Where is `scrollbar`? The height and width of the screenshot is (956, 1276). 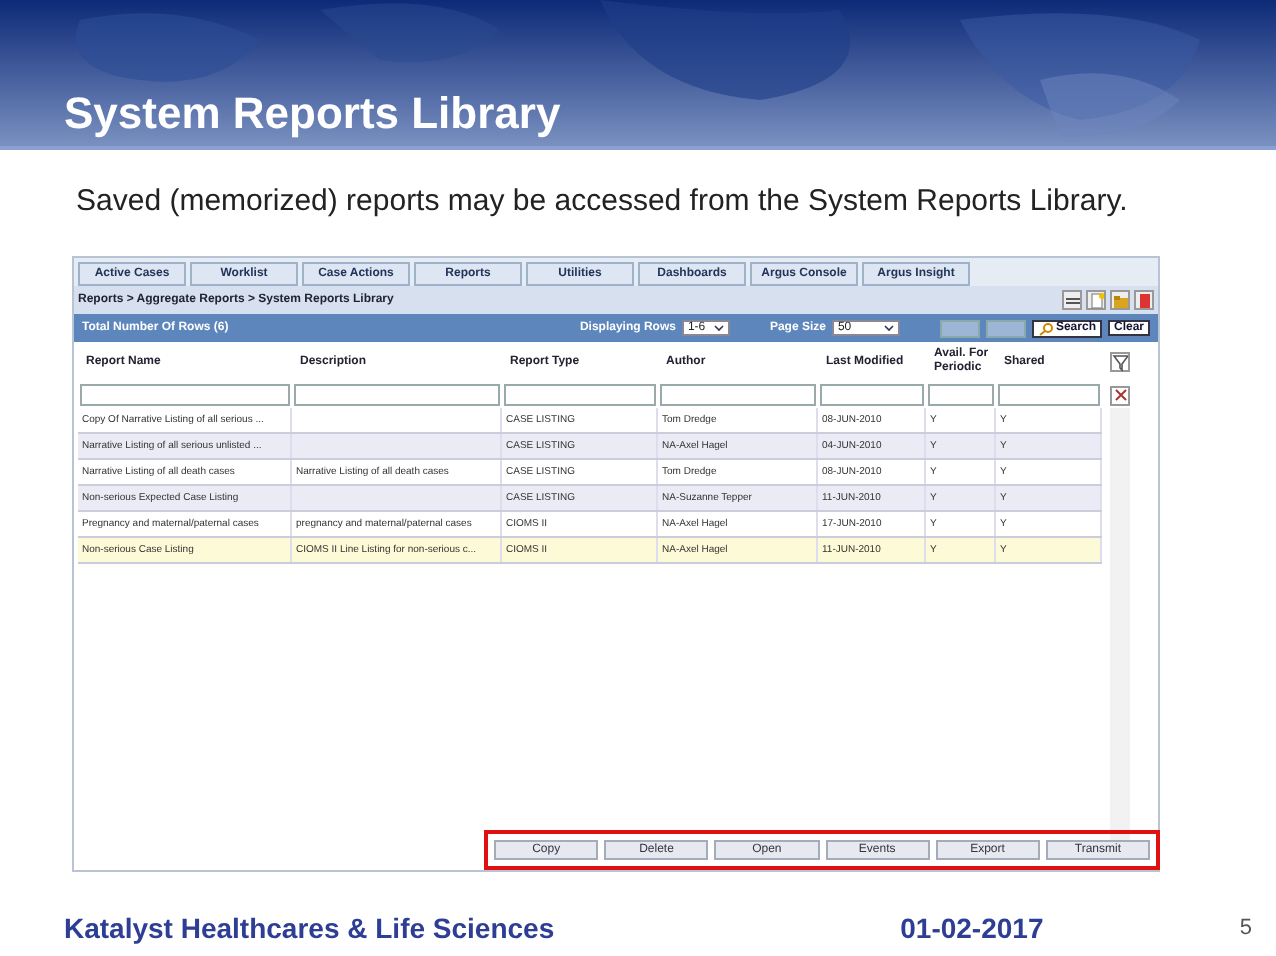
scrollbar is located at coordinates (1120, 624).